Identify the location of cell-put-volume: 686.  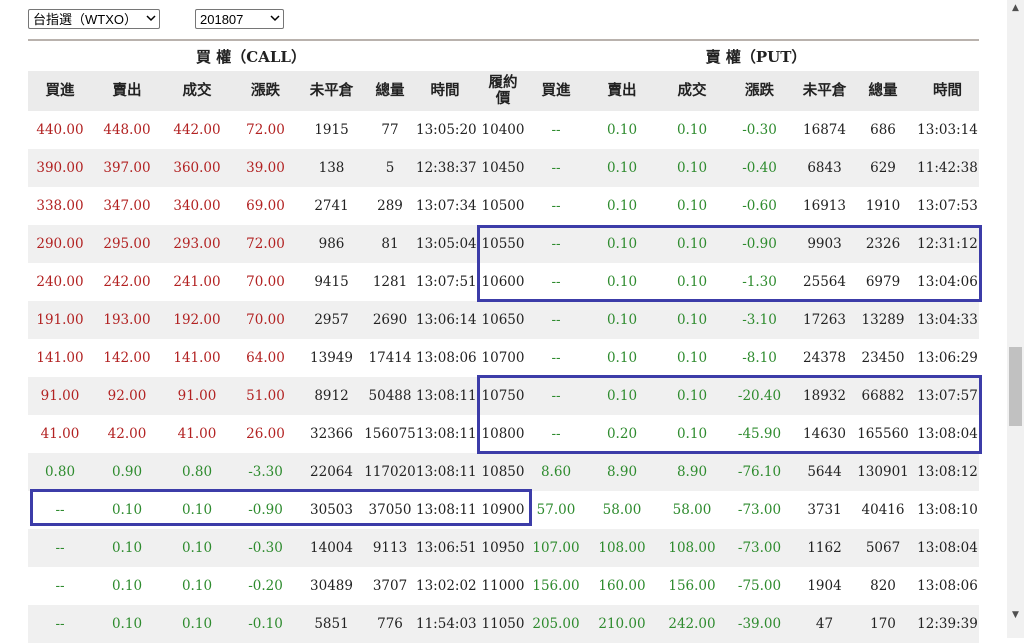
(883, 130).